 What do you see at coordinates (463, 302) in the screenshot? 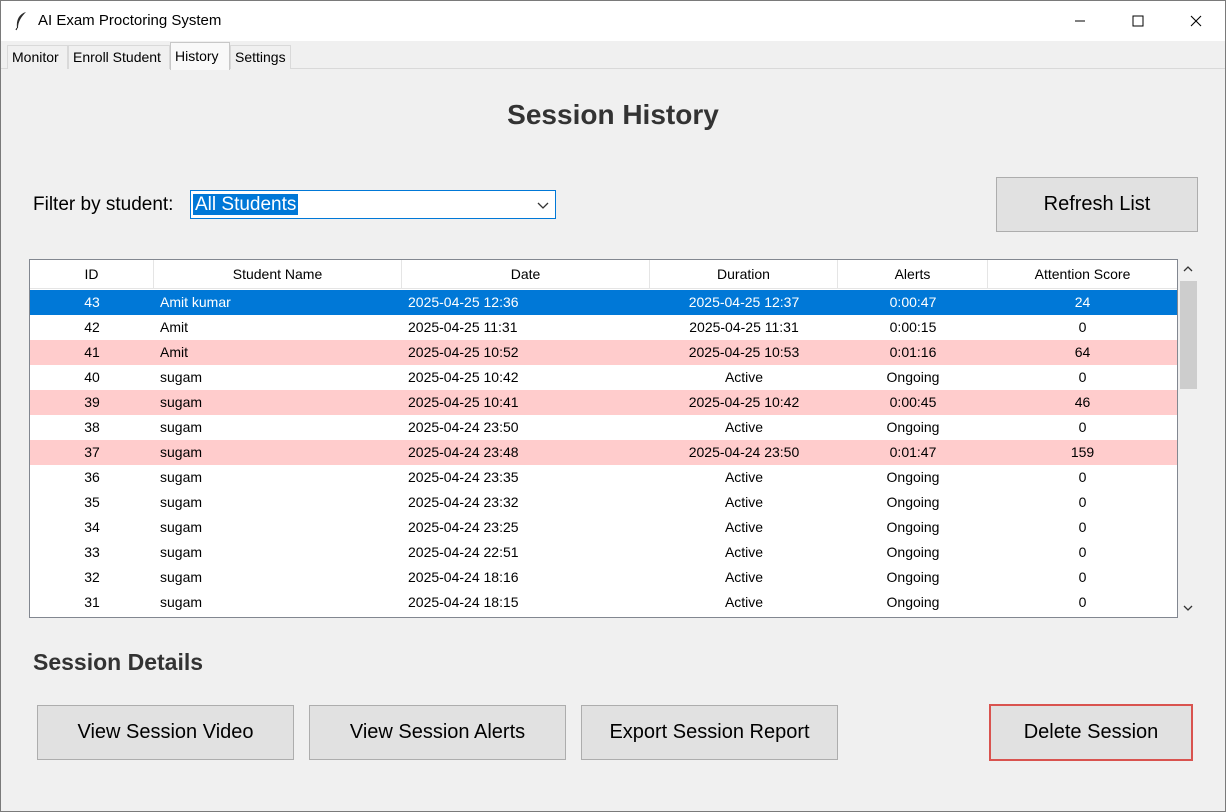
I see `cell-date: 2025-04-25 12:36` at bounding box center [463, 302].